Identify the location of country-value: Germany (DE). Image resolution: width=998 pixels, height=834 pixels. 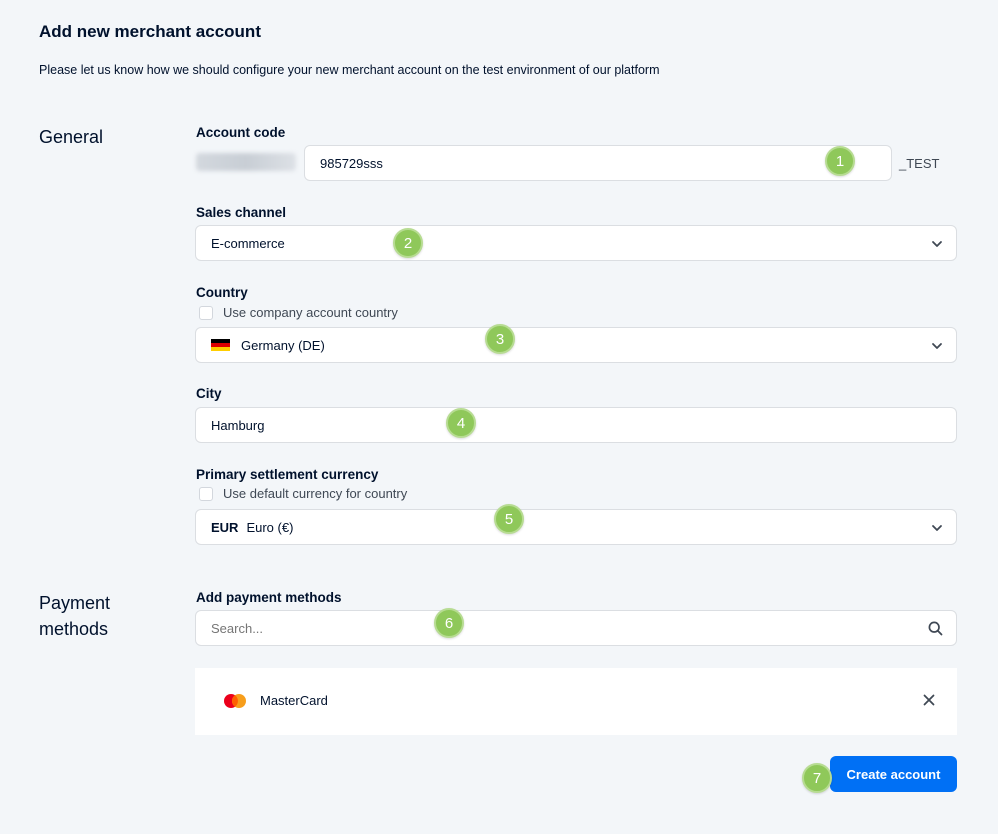
(283, 345).